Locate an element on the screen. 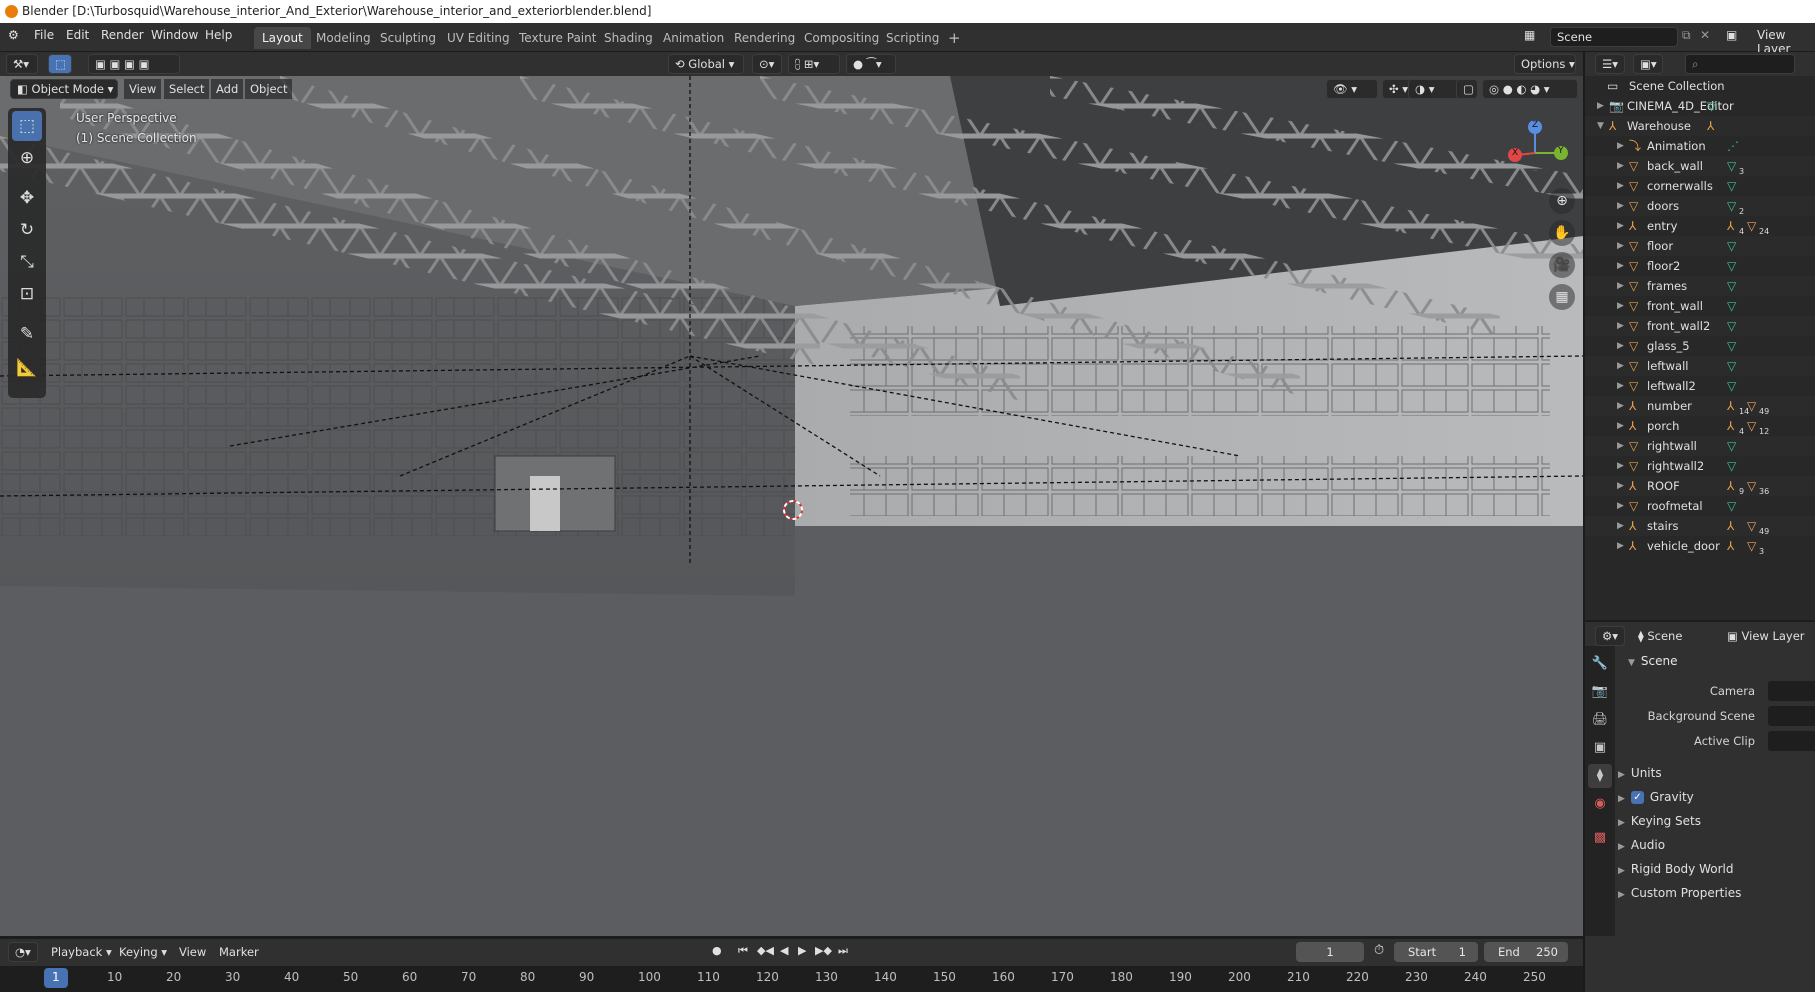 This screenshot has height=992, width=1815. outliner-item: ▶ ⅄ stairs ⅄ ▽ 49 is located at coordinates (1700, 526).